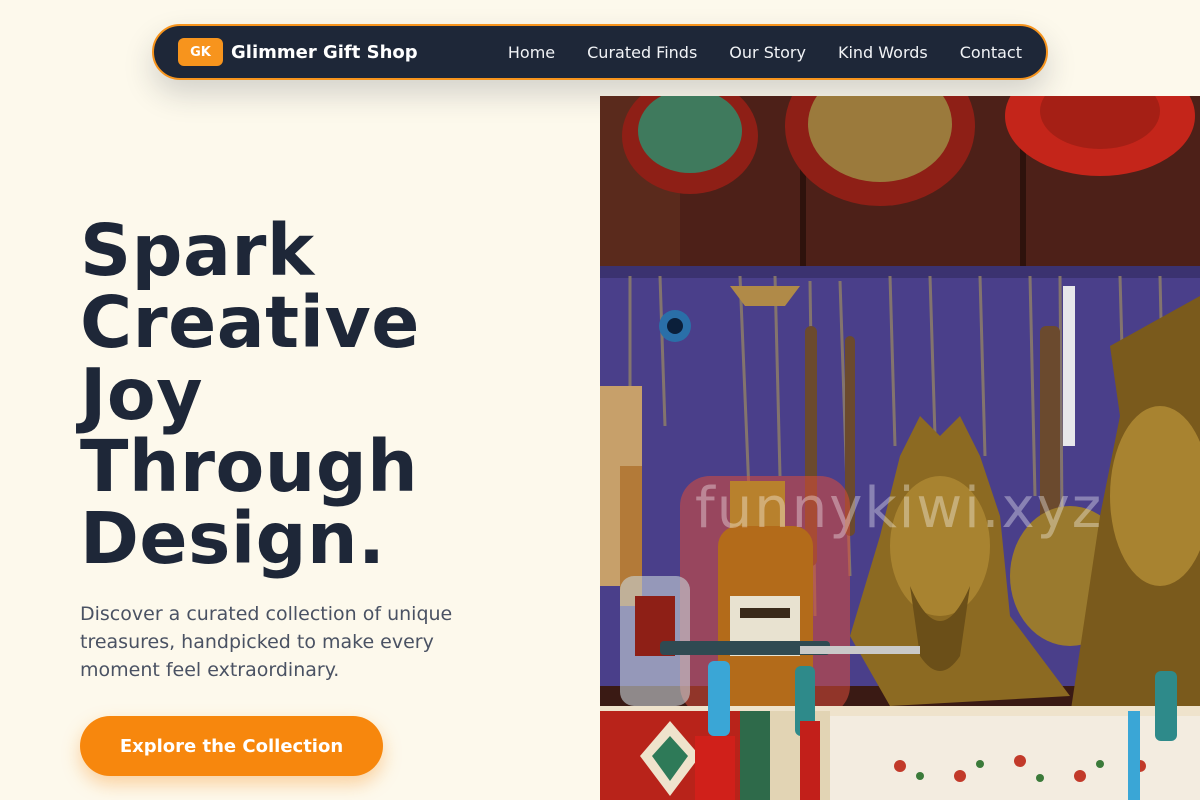 Image resolution: width=1200 pixels, height=800 pixels. I want to click on hero-title-line: Joy, so click(141, 394).